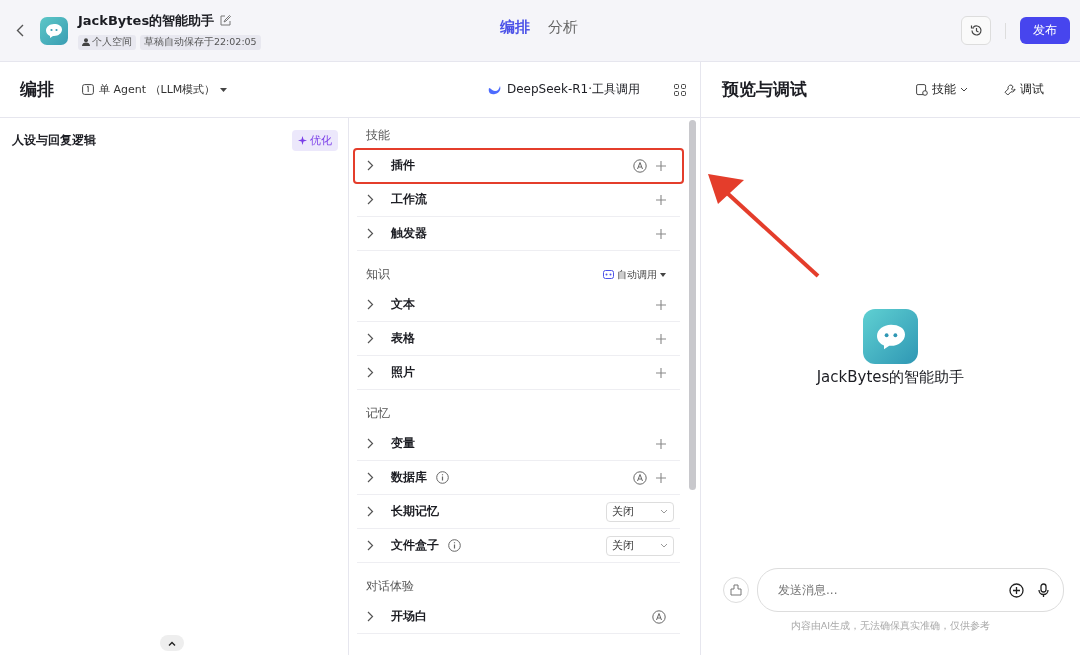  What do you see at coordinates (976, 30) in the screenshot?
I see `history-icon` at bounding box center [976, 30].